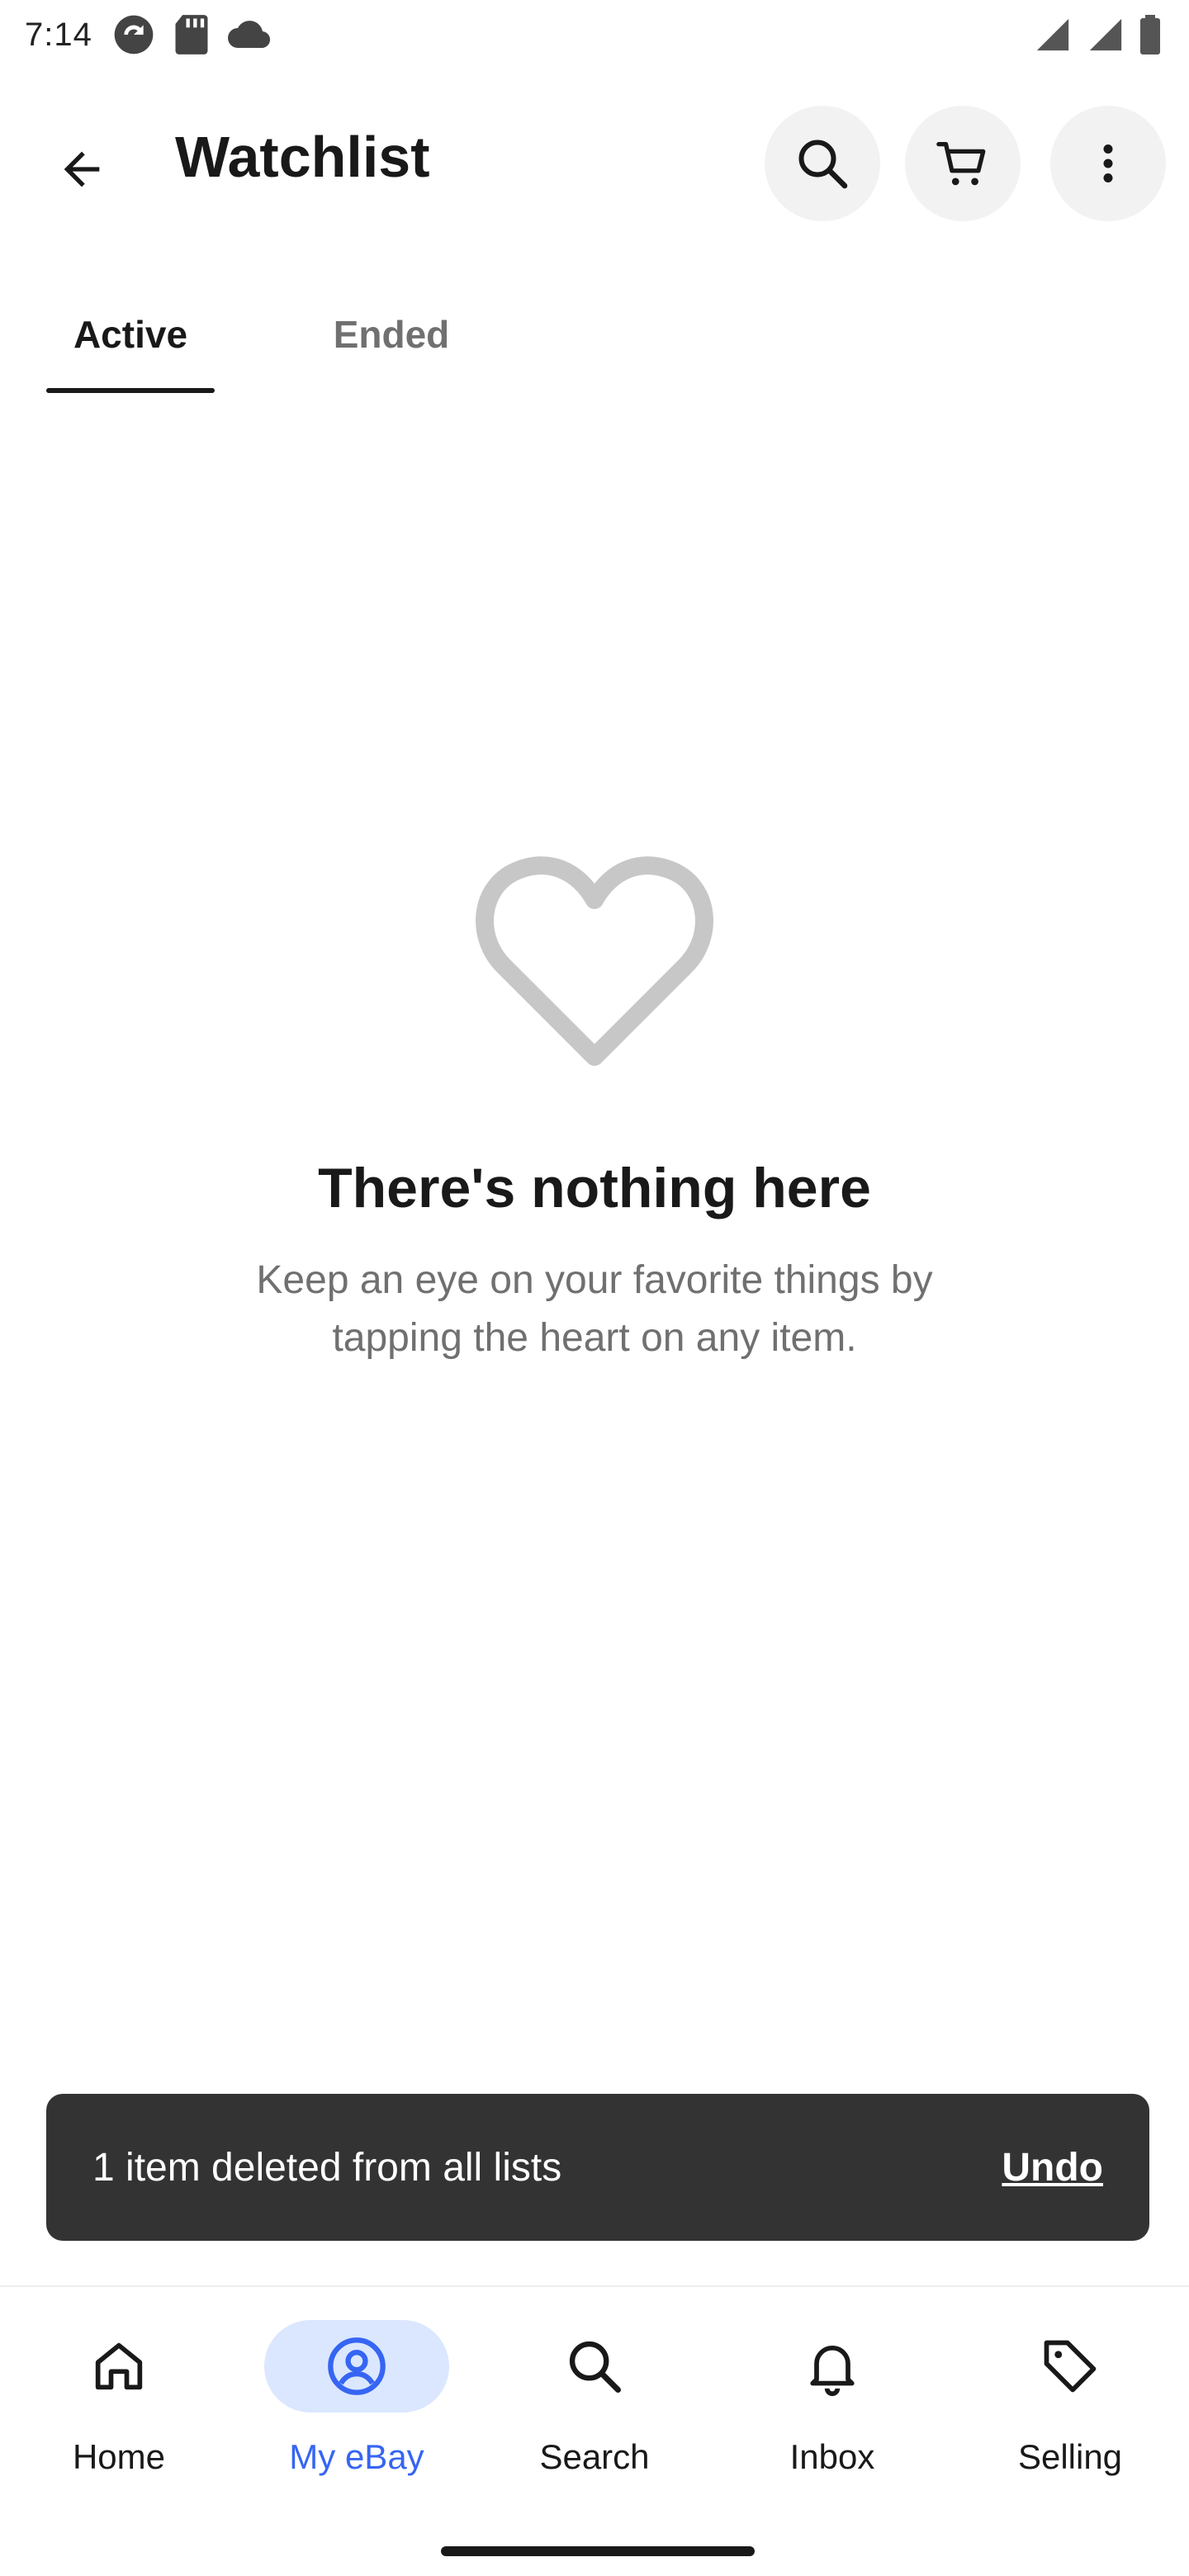 This screenshot has height=2576, width=1189. I want to click on nav-home-icon-wrap, so click(118, 2366).